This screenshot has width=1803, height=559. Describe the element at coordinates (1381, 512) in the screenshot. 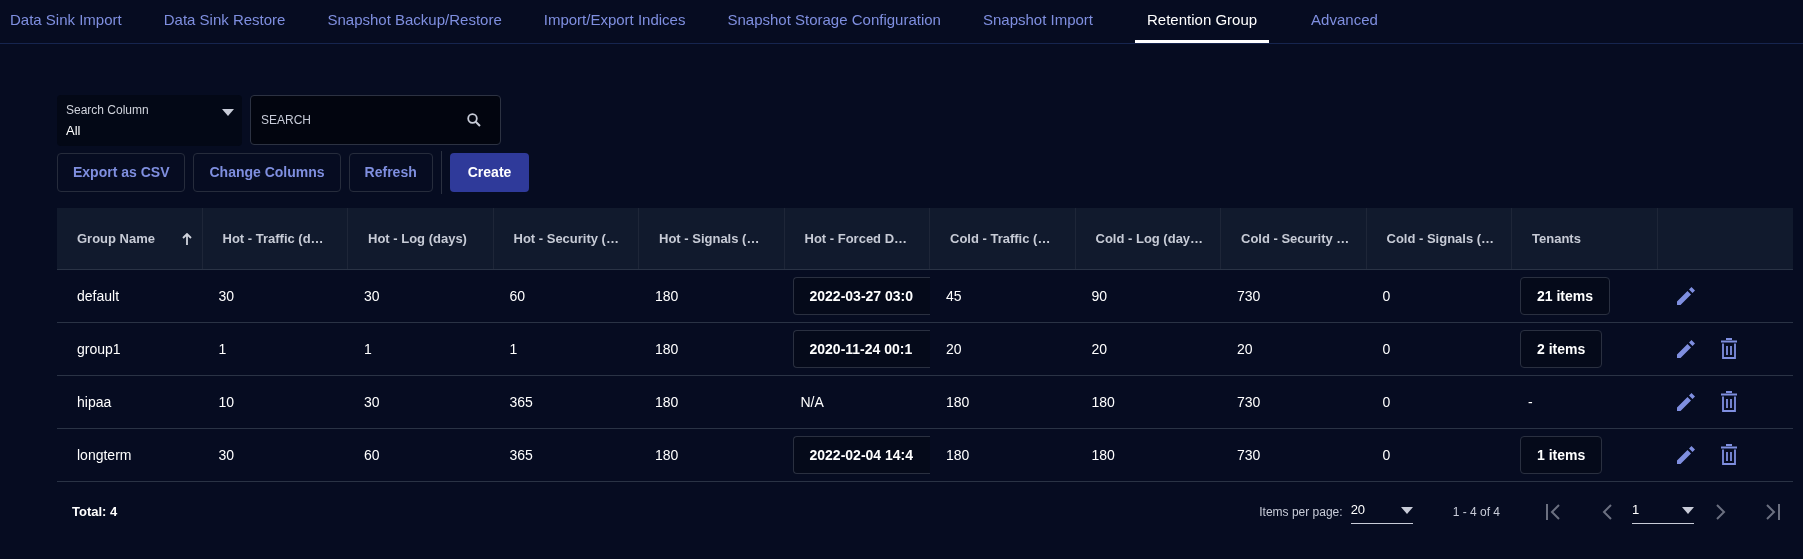

I see `items-per-page-select: 20` at that location.